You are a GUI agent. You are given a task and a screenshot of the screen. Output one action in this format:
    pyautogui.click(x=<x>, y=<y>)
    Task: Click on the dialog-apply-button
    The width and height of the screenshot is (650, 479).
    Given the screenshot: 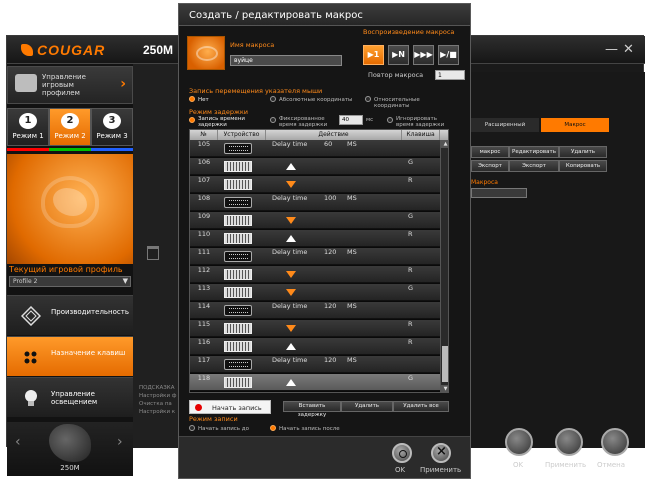 What is the action you would take?
    pyautogui.click(x=441, y=453)
    